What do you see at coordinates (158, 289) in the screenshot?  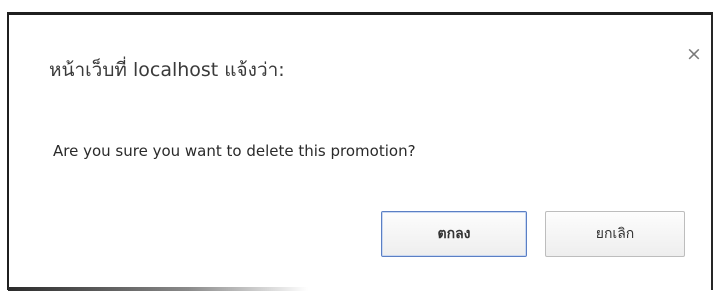 I see `dialog-bottom-edge` at bounding box center [158, 289].